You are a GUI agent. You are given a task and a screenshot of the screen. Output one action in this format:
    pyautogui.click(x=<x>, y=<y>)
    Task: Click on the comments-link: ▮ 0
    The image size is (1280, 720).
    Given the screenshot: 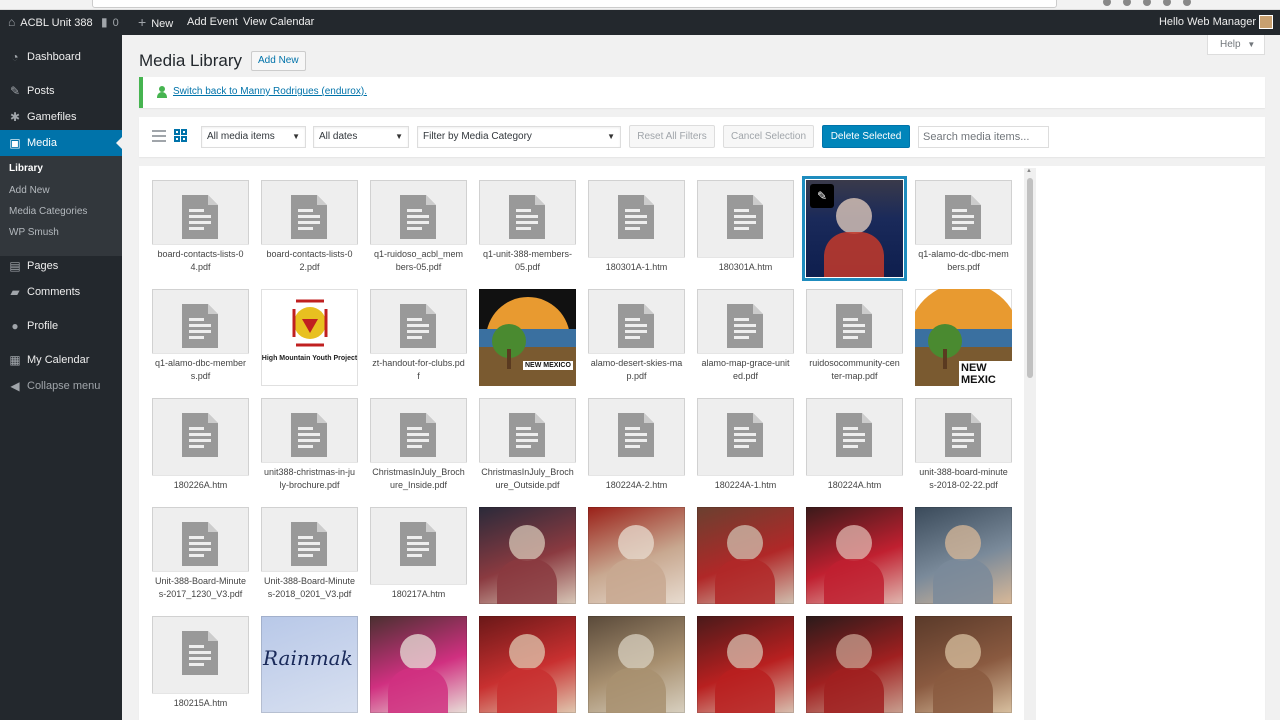 What is the action you would take?
    pyautogui.click(x=110, y=22)
    